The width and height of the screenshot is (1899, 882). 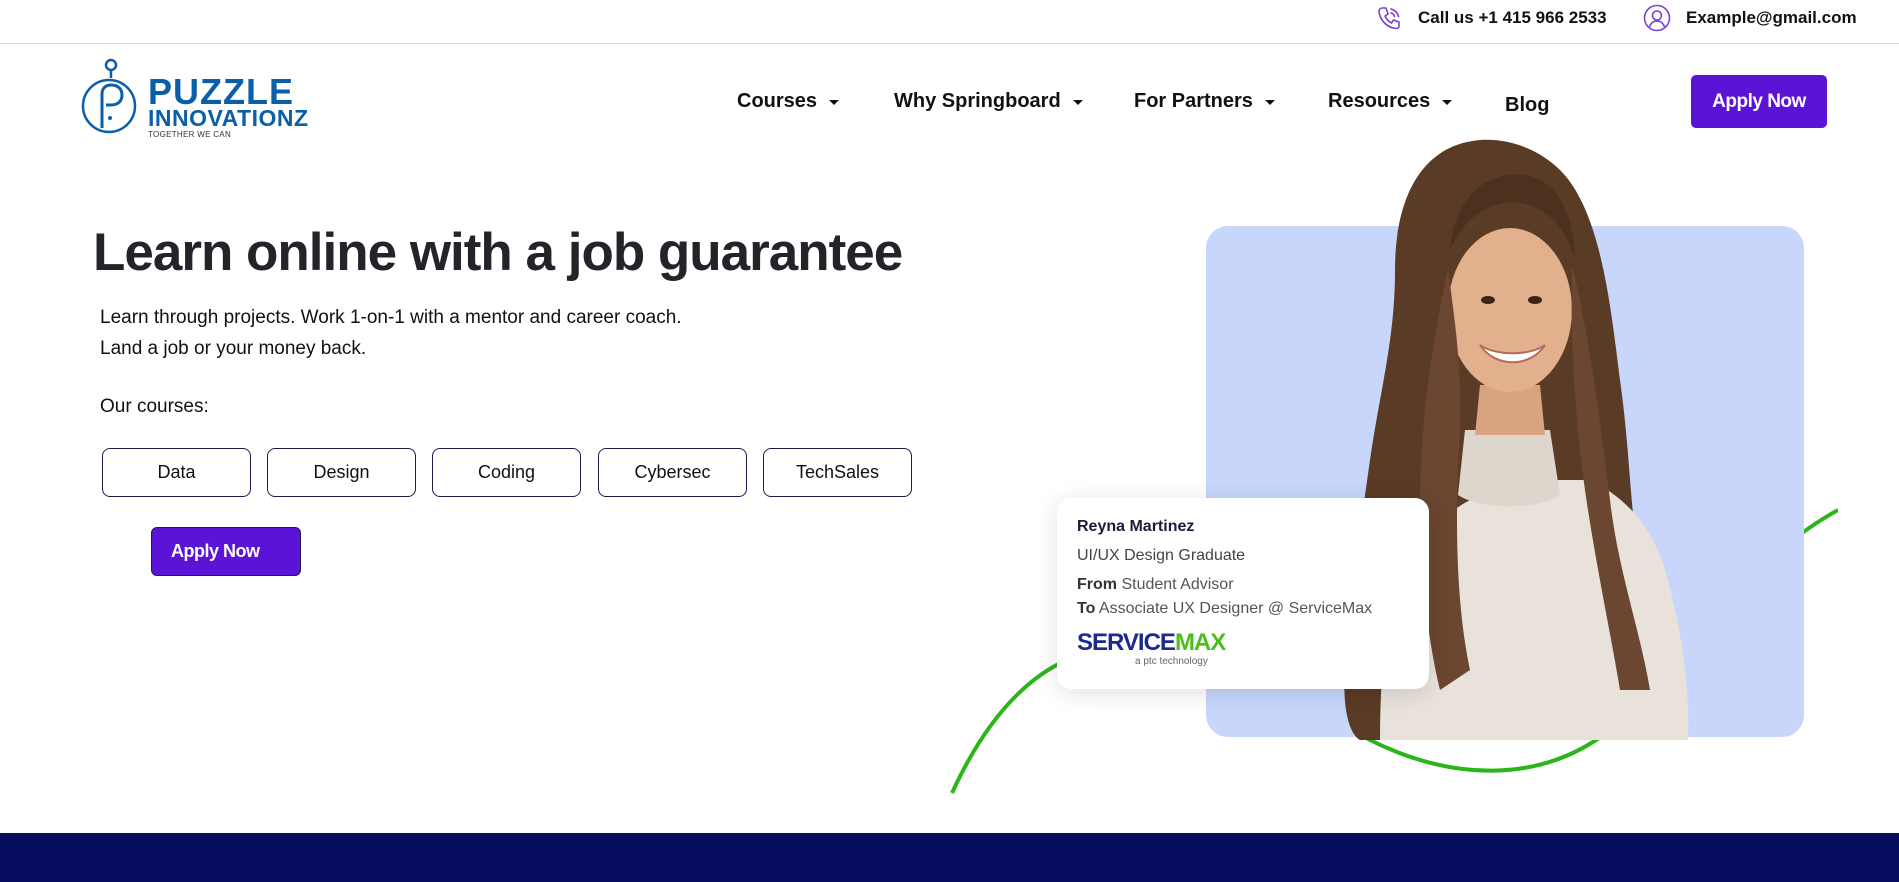 What do you see at coordinates (233, 348) in the screenshot?
I see `hero-subtitle-line2: Land a job or your money back.` at bounding box center [233, 348].